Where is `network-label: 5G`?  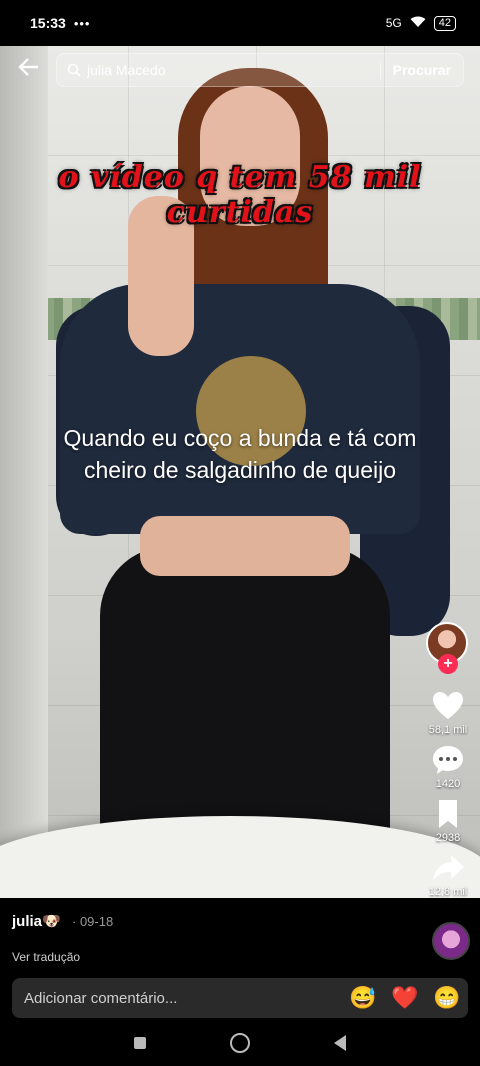
network-label: 5G is located at coordinates (393, 23).